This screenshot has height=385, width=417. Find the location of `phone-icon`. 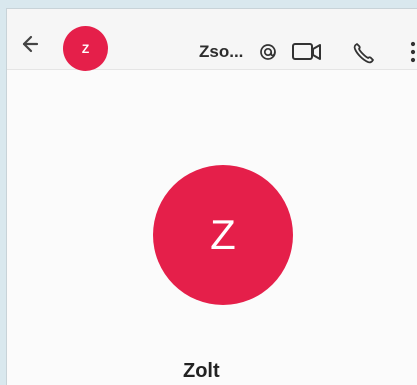

phone-icon is located at coordinates (363, 53).